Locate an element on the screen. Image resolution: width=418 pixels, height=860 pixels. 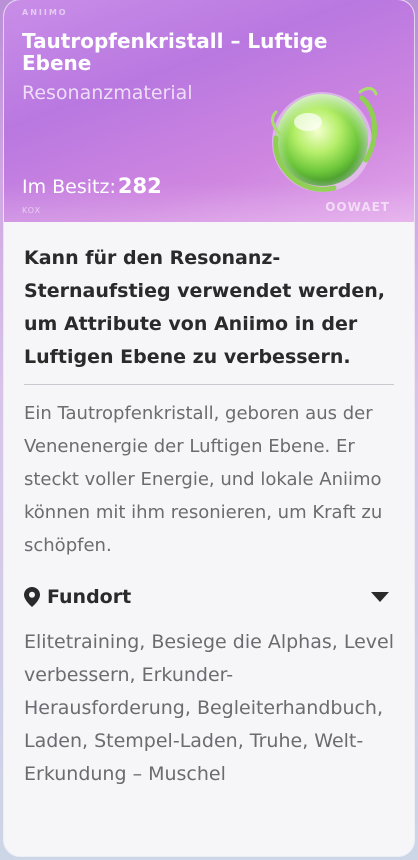
owned-label: Im Besitz: is located at coordinates (69, 187).